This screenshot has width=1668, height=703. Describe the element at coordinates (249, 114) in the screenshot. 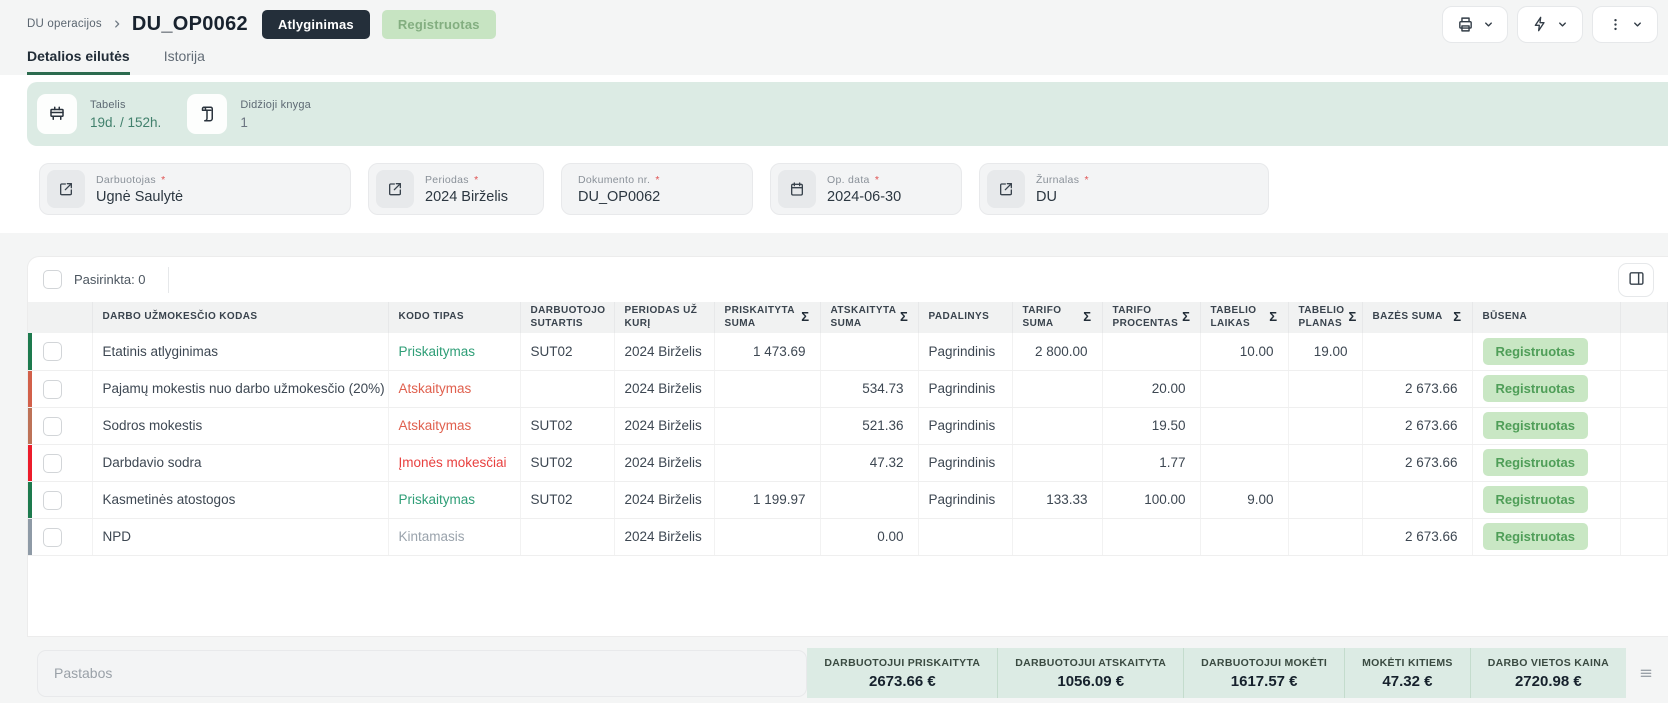

I see `info-item-ledger: Didžioji knyga 1` at that location.